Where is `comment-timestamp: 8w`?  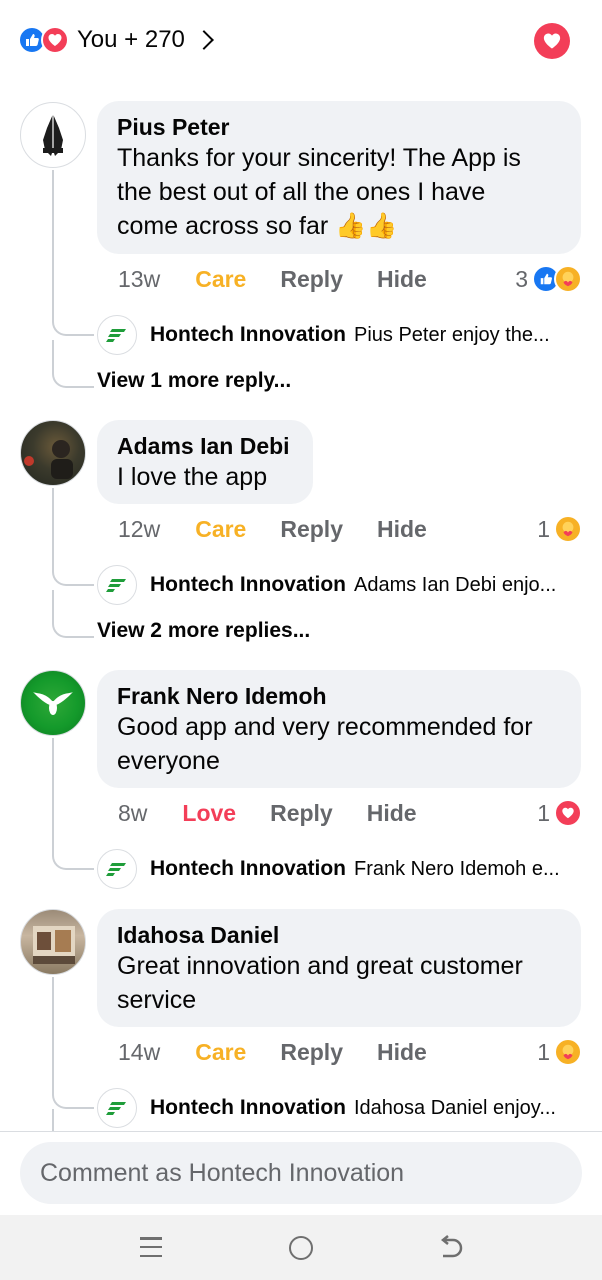
comment-timestamp: 8w is located at coordinates (132, 813).